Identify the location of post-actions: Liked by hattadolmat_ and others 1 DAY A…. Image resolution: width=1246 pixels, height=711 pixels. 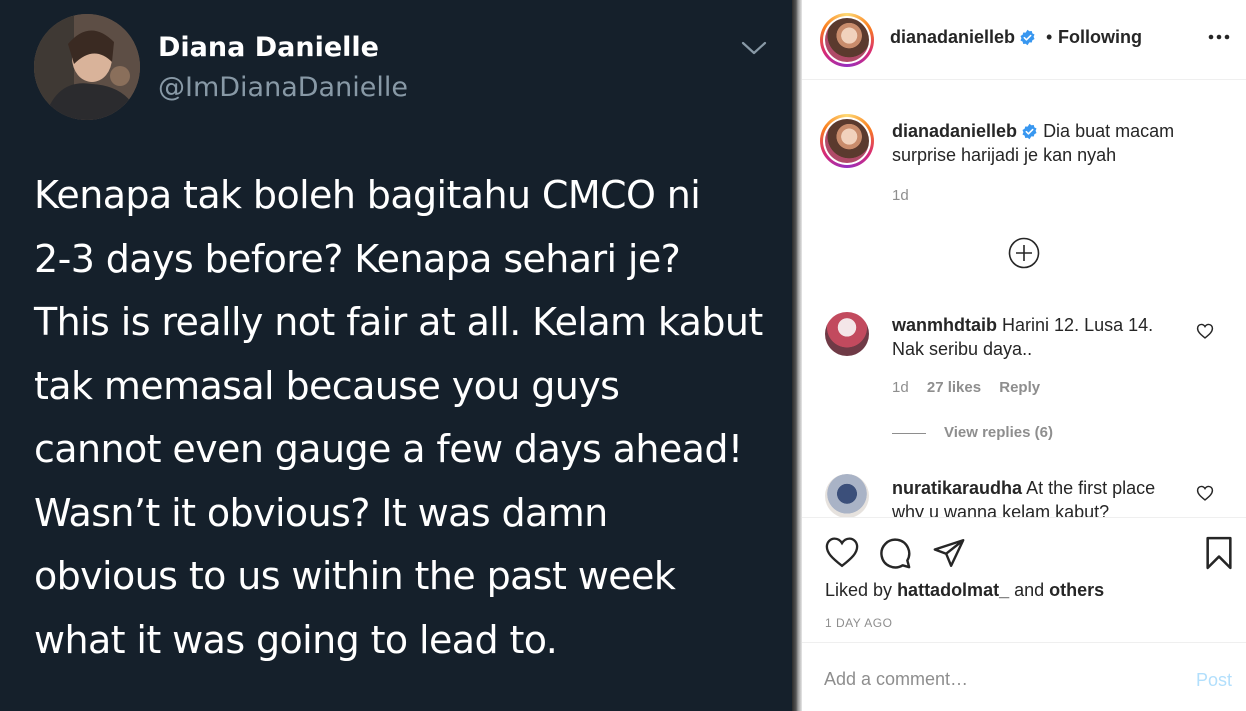
(1024, 580).